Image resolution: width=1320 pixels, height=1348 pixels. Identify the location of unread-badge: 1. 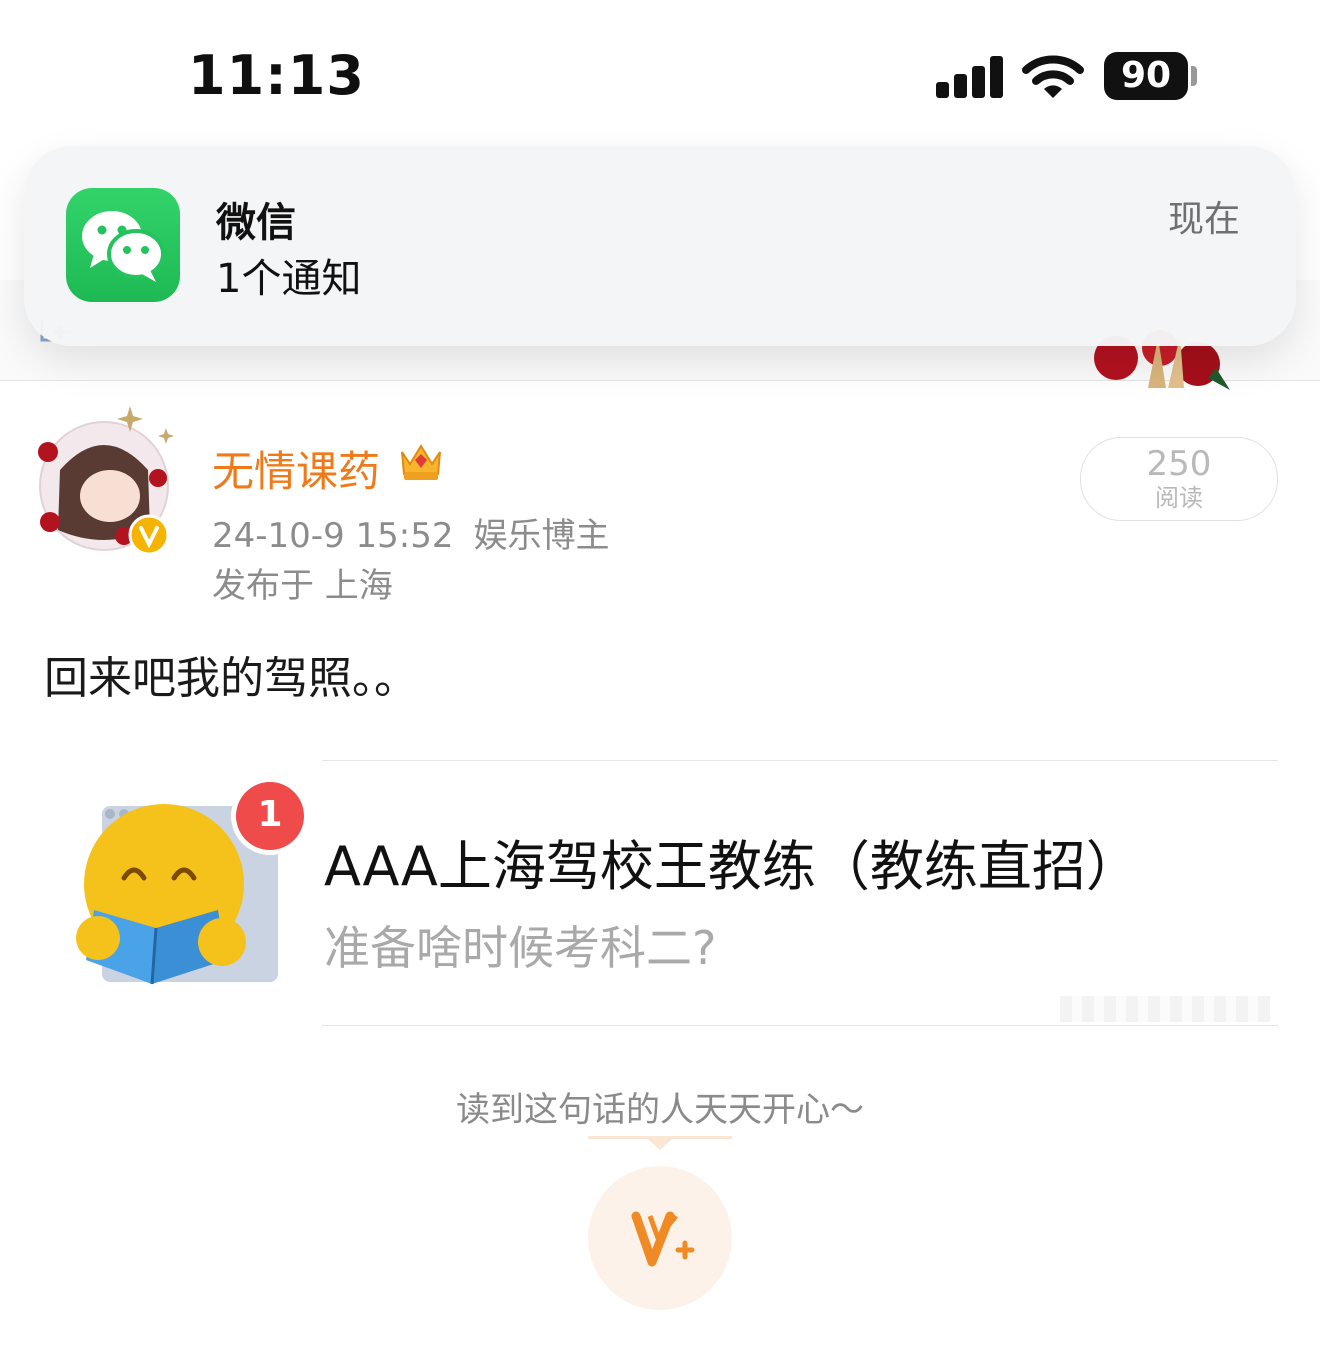
(270, 816).